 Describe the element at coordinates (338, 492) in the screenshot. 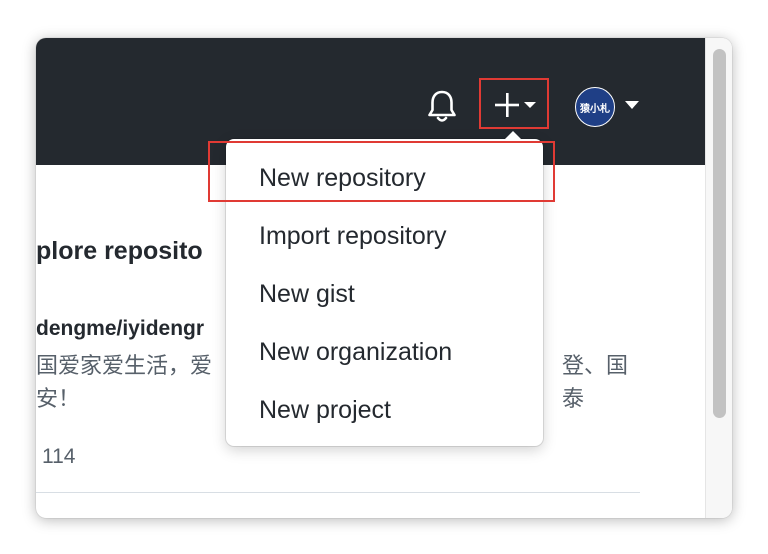

I see `divider` at that location.